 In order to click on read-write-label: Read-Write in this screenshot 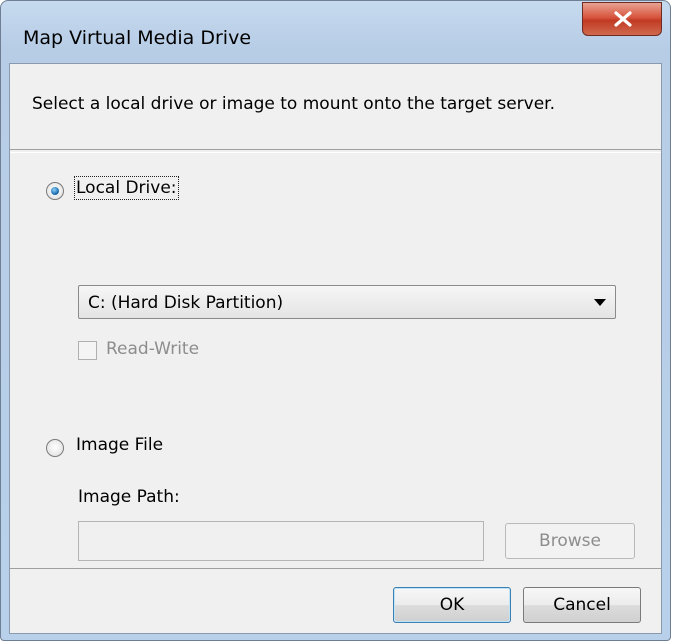, I will do `click(153, 349)`.